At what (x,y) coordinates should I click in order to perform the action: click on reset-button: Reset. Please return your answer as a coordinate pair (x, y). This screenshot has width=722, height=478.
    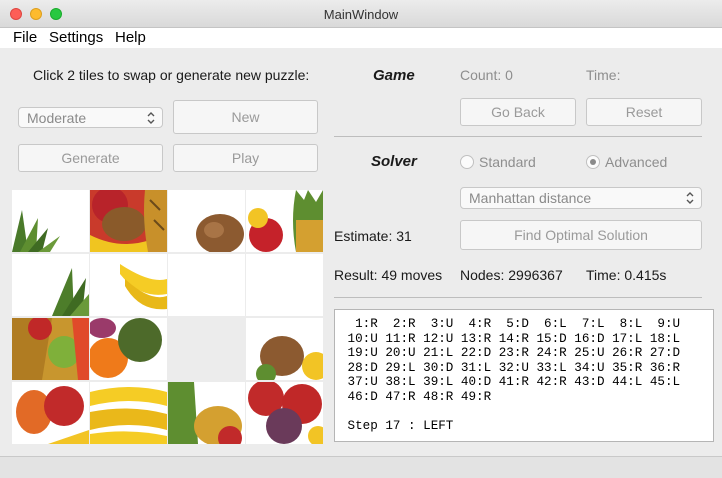
    Looking at the image, I should click on (644, 112).